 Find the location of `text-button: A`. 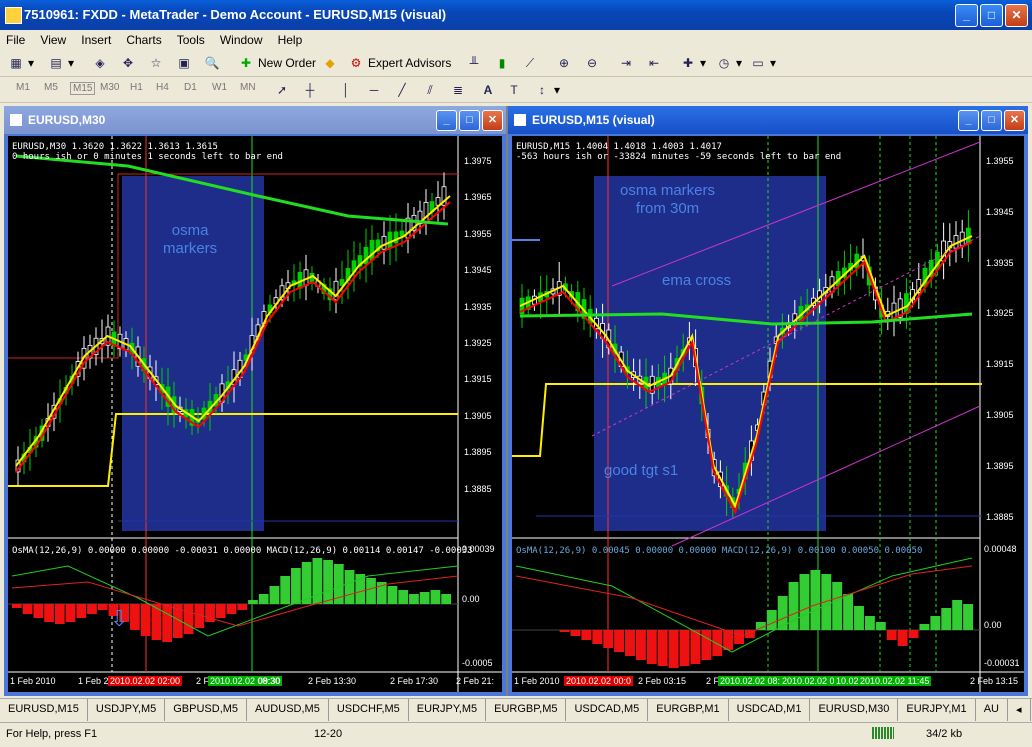

text-button: A is located at coordinates (488, 90).